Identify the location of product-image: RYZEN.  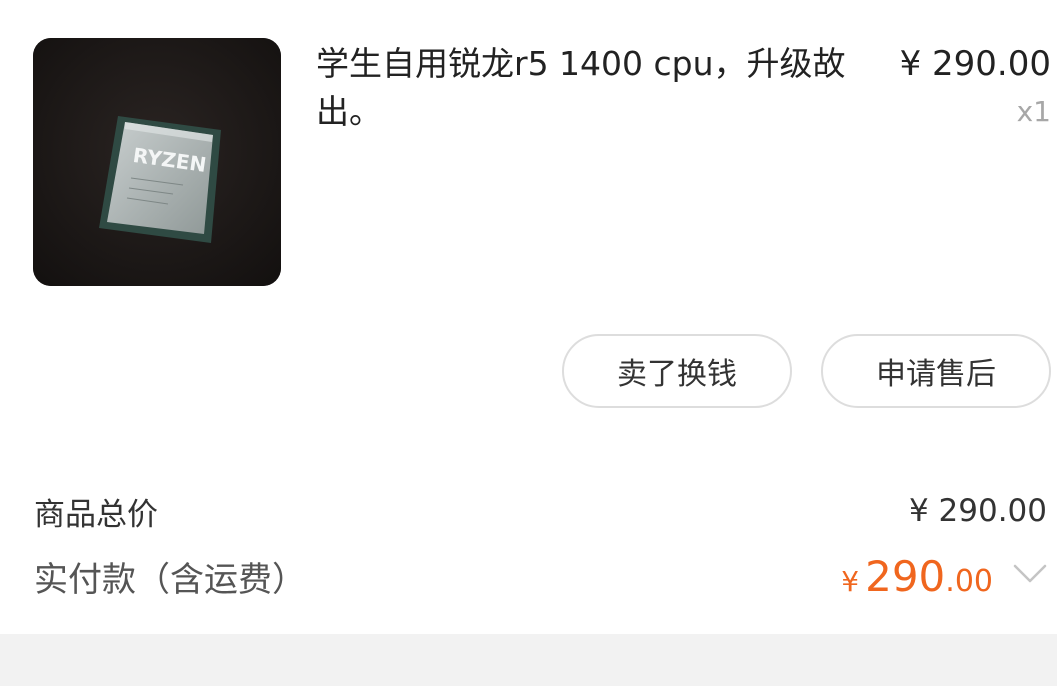
(157, 162).